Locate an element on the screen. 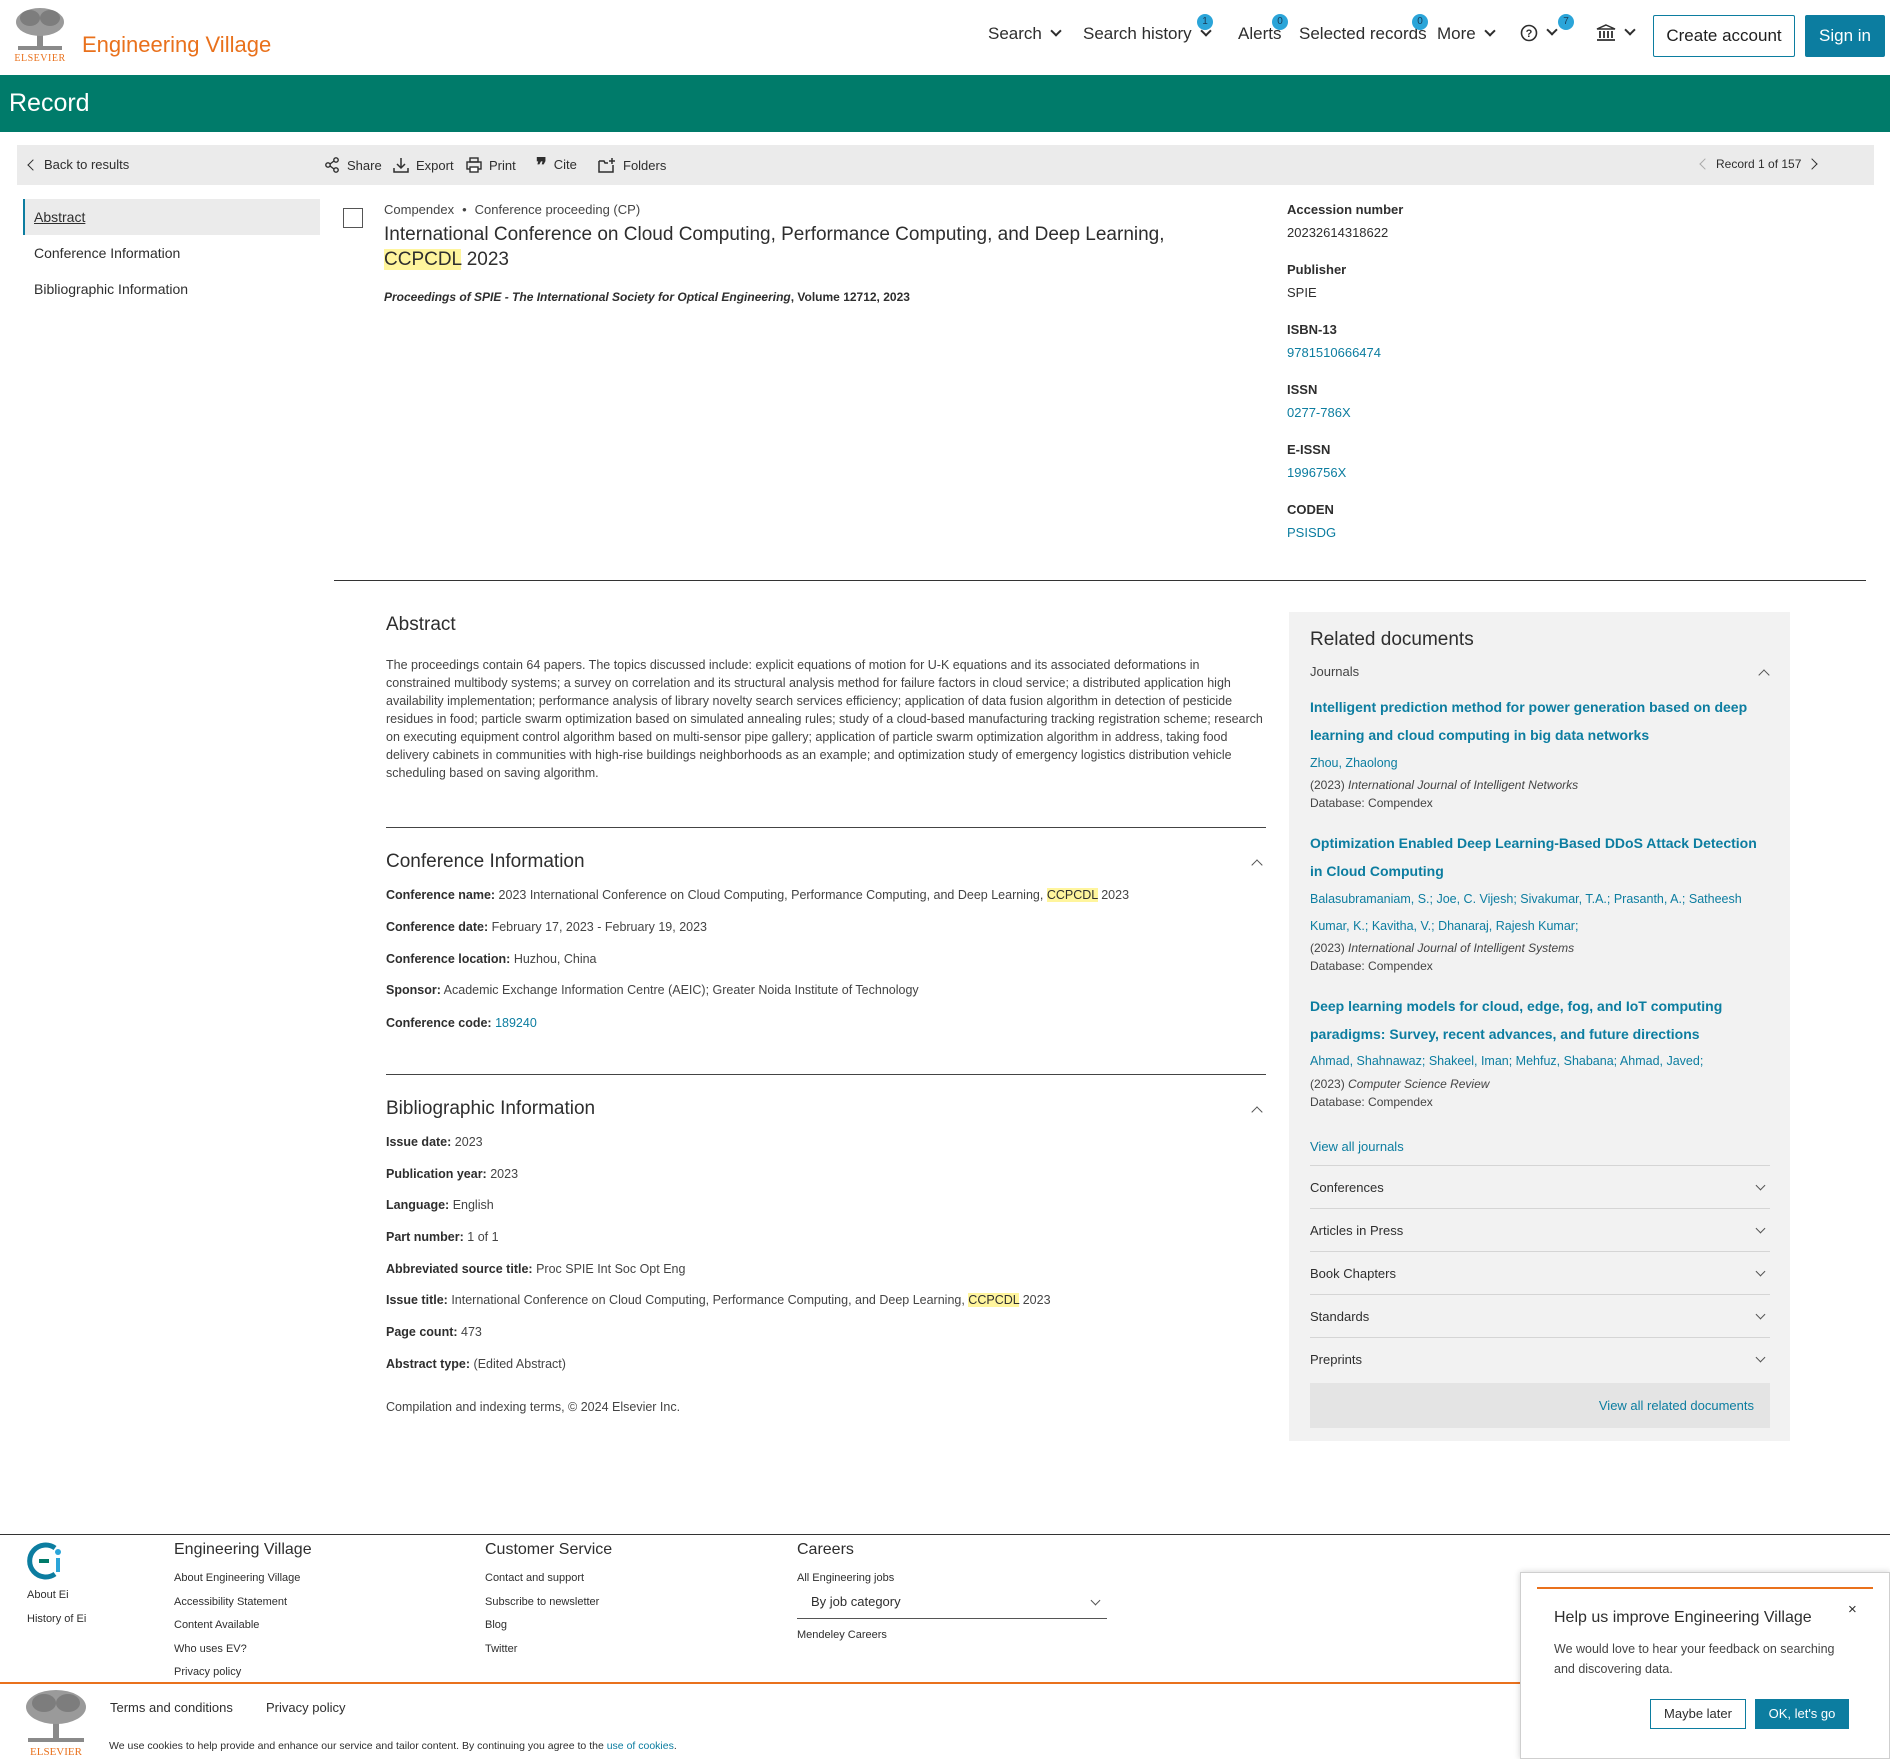 Image resolution: width=1890 pixels, height=1759 pixels. nav-institution is located at coordinates (1616, 33).